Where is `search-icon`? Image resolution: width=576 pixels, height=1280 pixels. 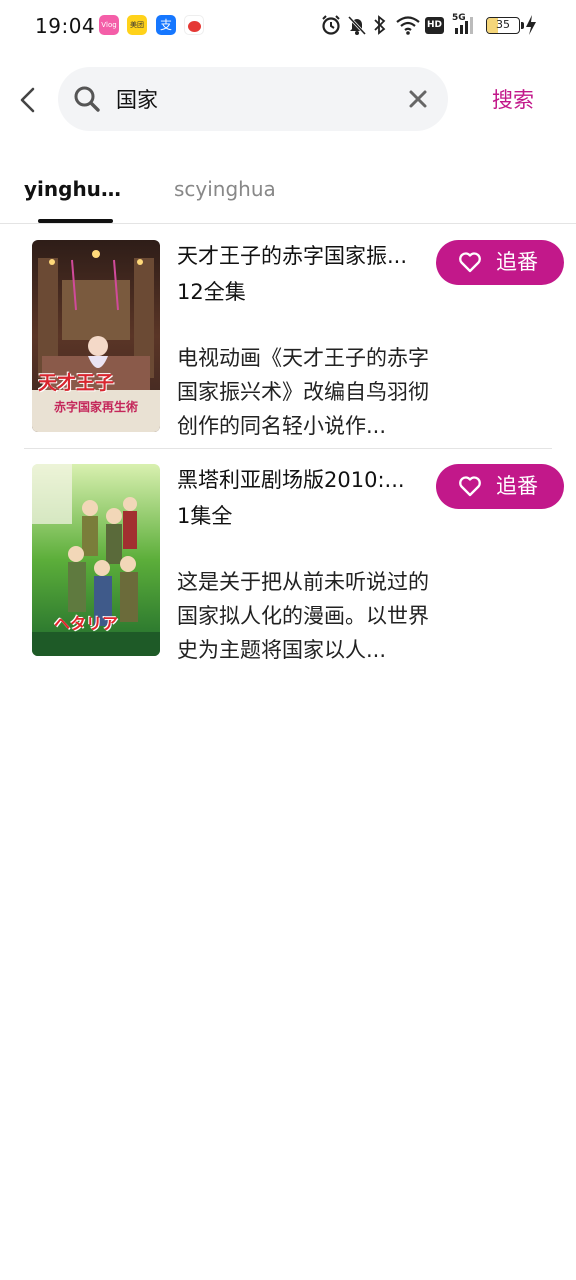
search-icon is located at coordinates (87, 99).